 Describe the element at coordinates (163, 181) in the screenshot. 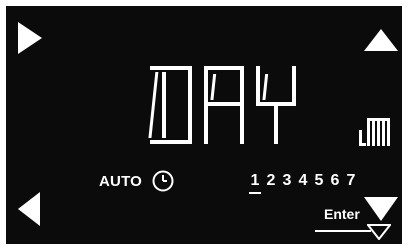

I see `clock-icon` at that location.